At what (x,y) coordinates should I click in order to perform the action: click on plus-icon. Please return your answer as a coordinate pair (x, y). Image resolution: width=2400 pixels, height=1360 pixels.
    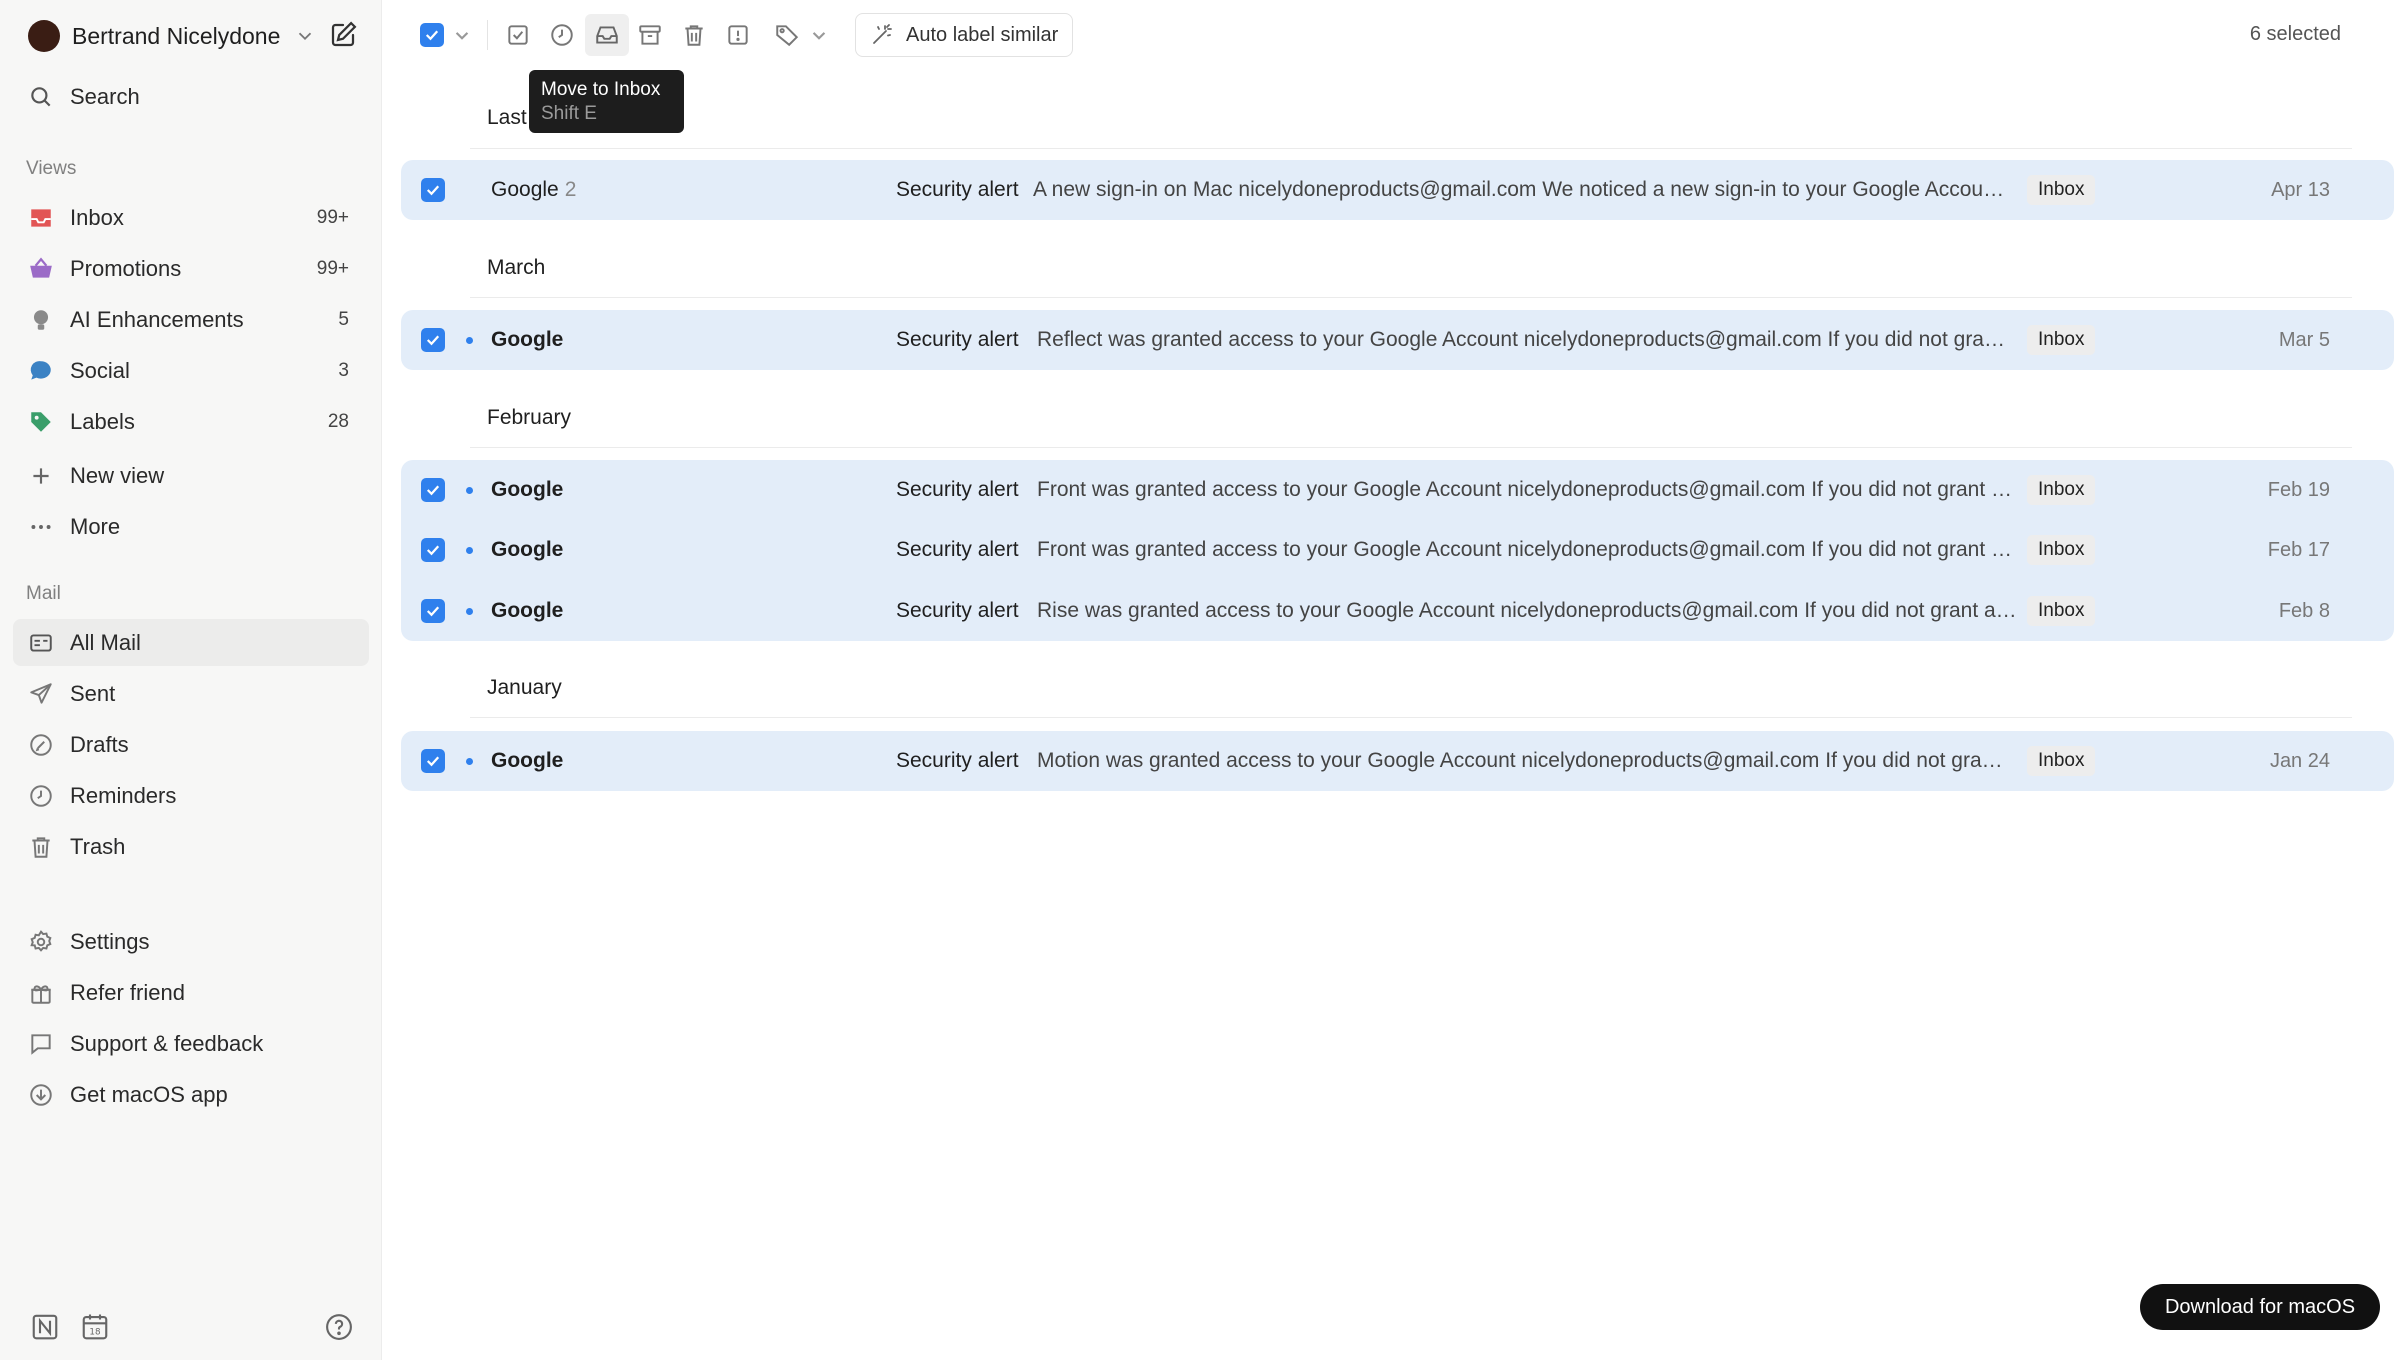
    Looking at the image, I should click on (41, 476).